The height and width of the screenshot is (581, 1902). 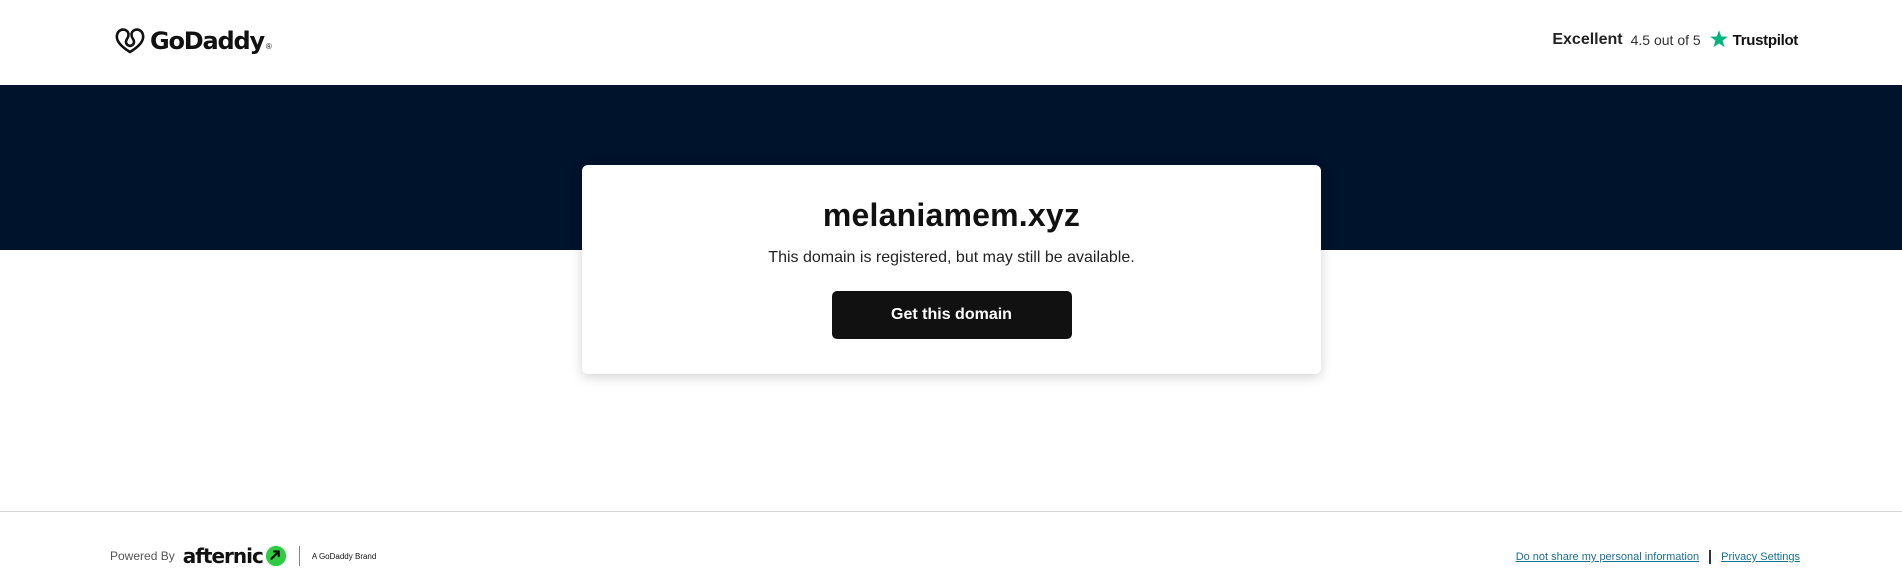 I want to click on get-domain-button: Get this domain, so click(x=951, y=315).